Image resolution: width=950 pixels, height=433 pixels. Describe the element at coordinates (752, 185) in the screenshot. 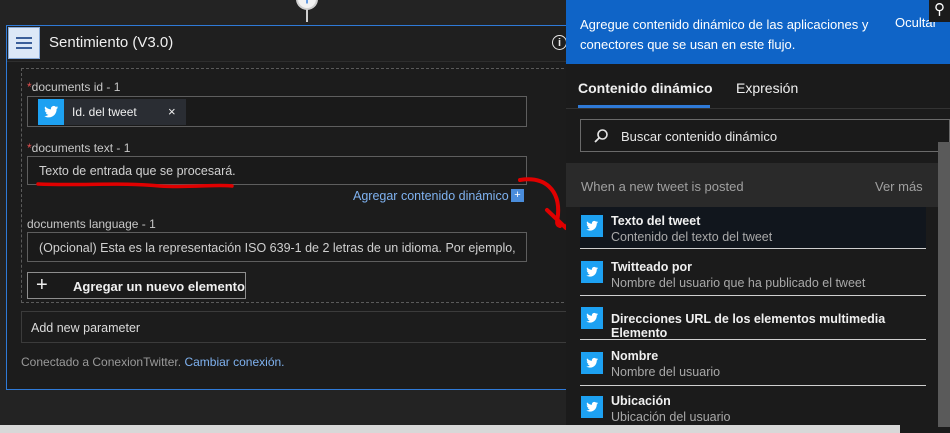

I see `section-header: When a new tweet is posted Ver más` at that location.